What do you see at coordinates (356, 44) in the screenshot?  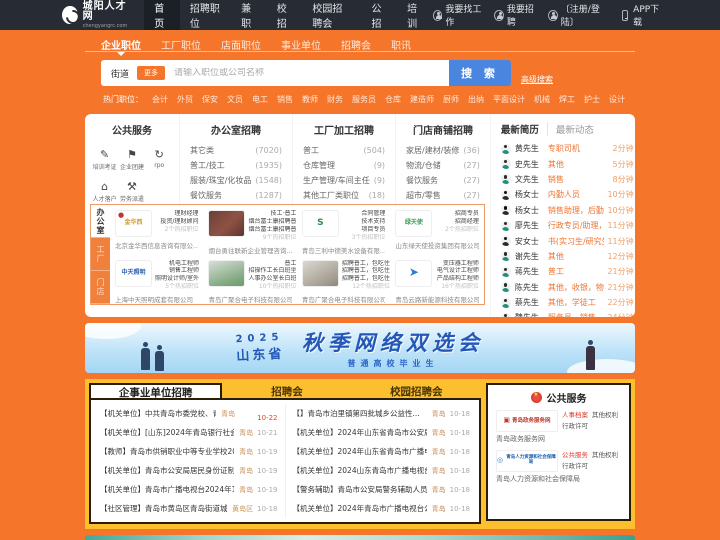 I see `search-tab: 招聘会` at bounding box center [356, 44].